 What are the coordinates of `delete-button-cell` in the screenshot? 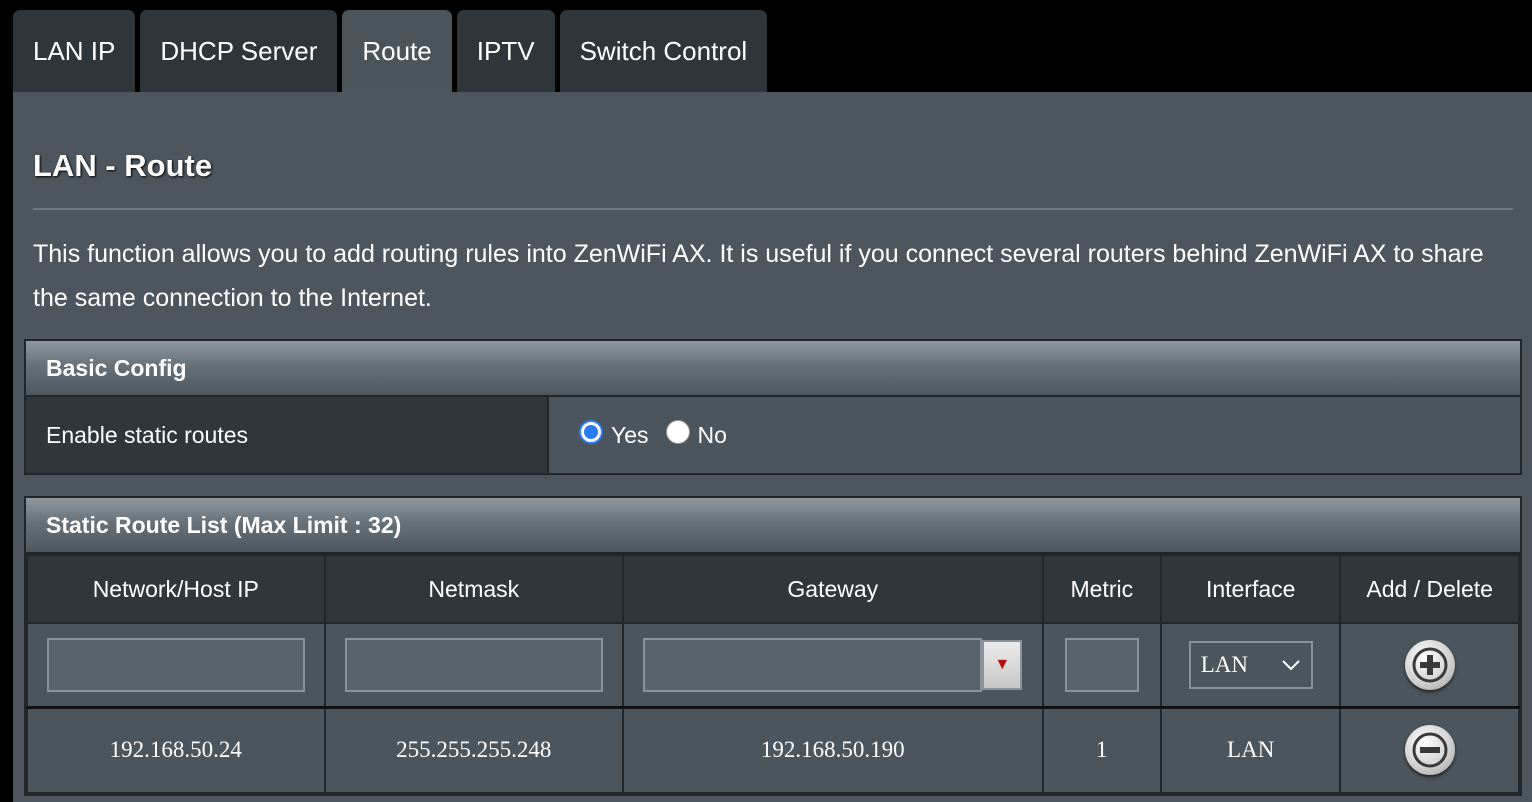 It's located at (1429, 749).